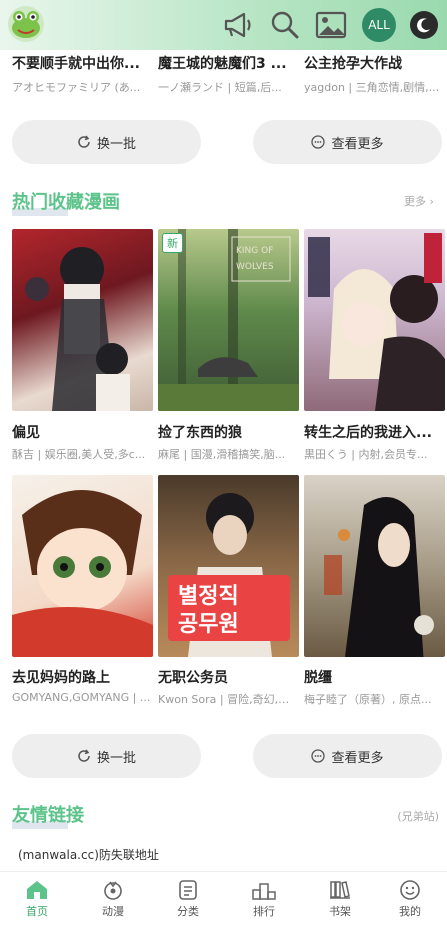 This screenshot has height=926, width=447. I want to click on svg-text: KING OF, so click(254, 251).